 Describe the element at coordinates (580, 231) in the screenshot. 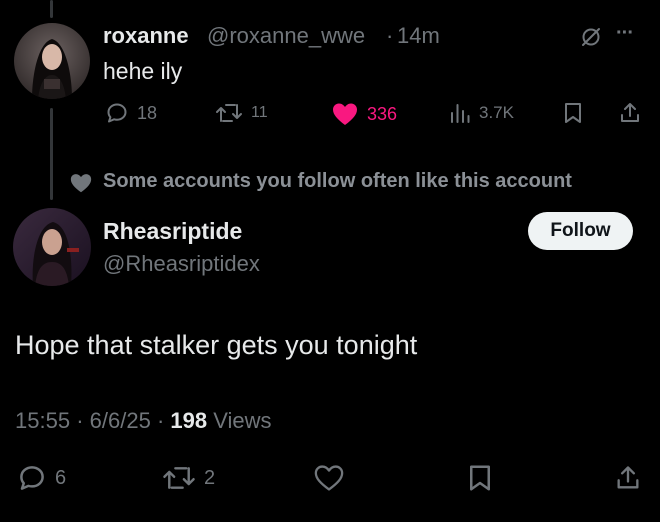

I see `follow-button: Follow` at that location.